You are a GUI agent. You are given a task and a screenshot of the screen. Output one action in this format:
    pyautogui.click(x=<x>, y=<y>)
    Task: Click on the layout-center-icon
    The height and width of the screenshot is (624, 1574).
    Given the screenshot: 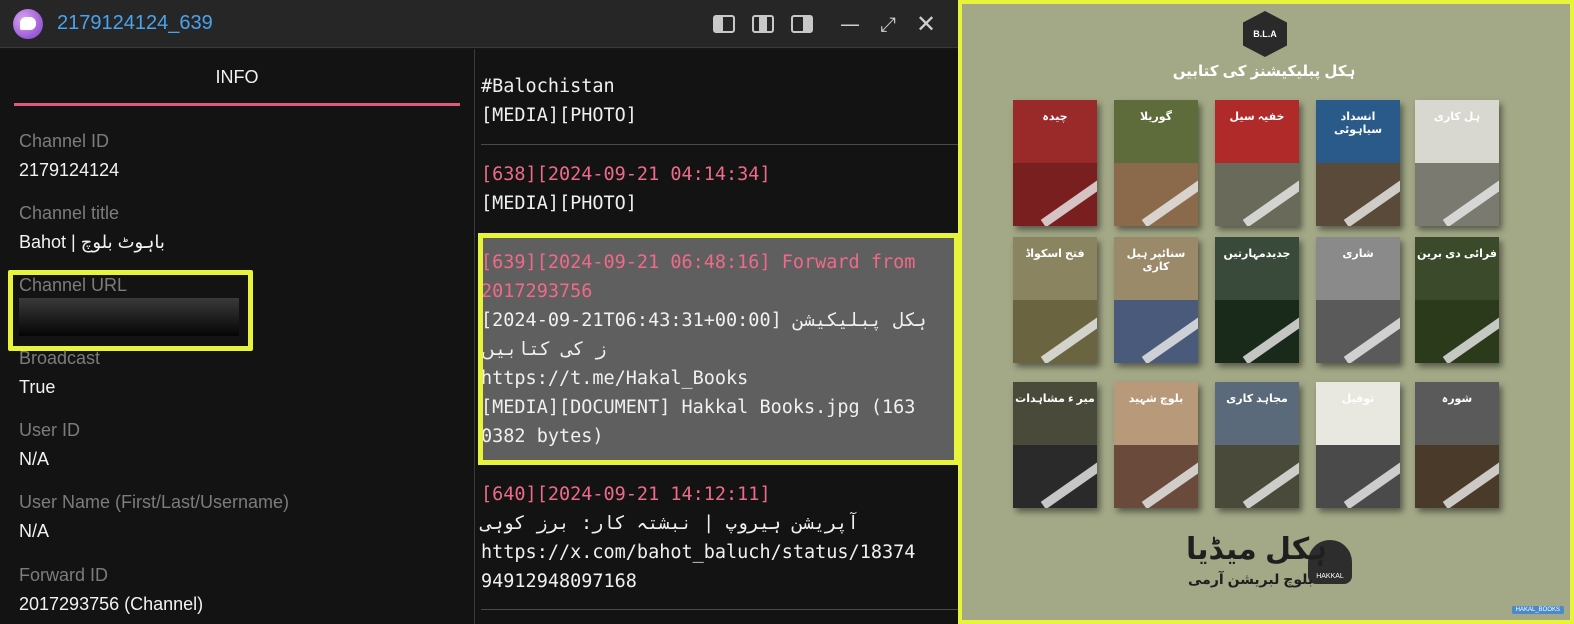 What is the action you would take?
    pyautogui.click(x=763, y=24)
    